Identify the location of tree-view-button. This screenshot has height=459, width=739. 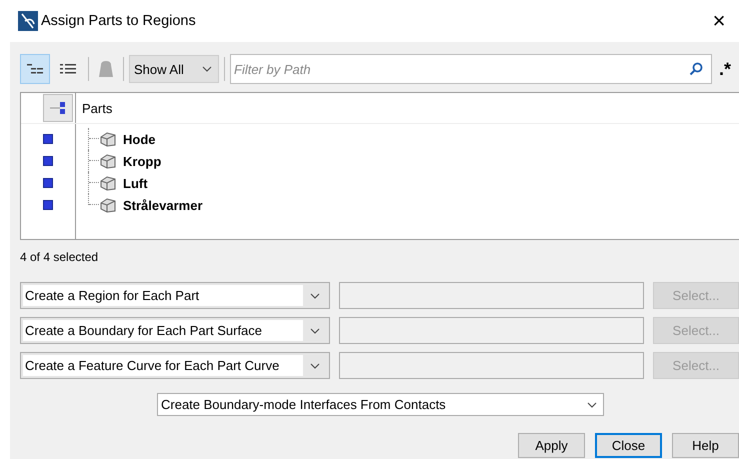
(35, 69).